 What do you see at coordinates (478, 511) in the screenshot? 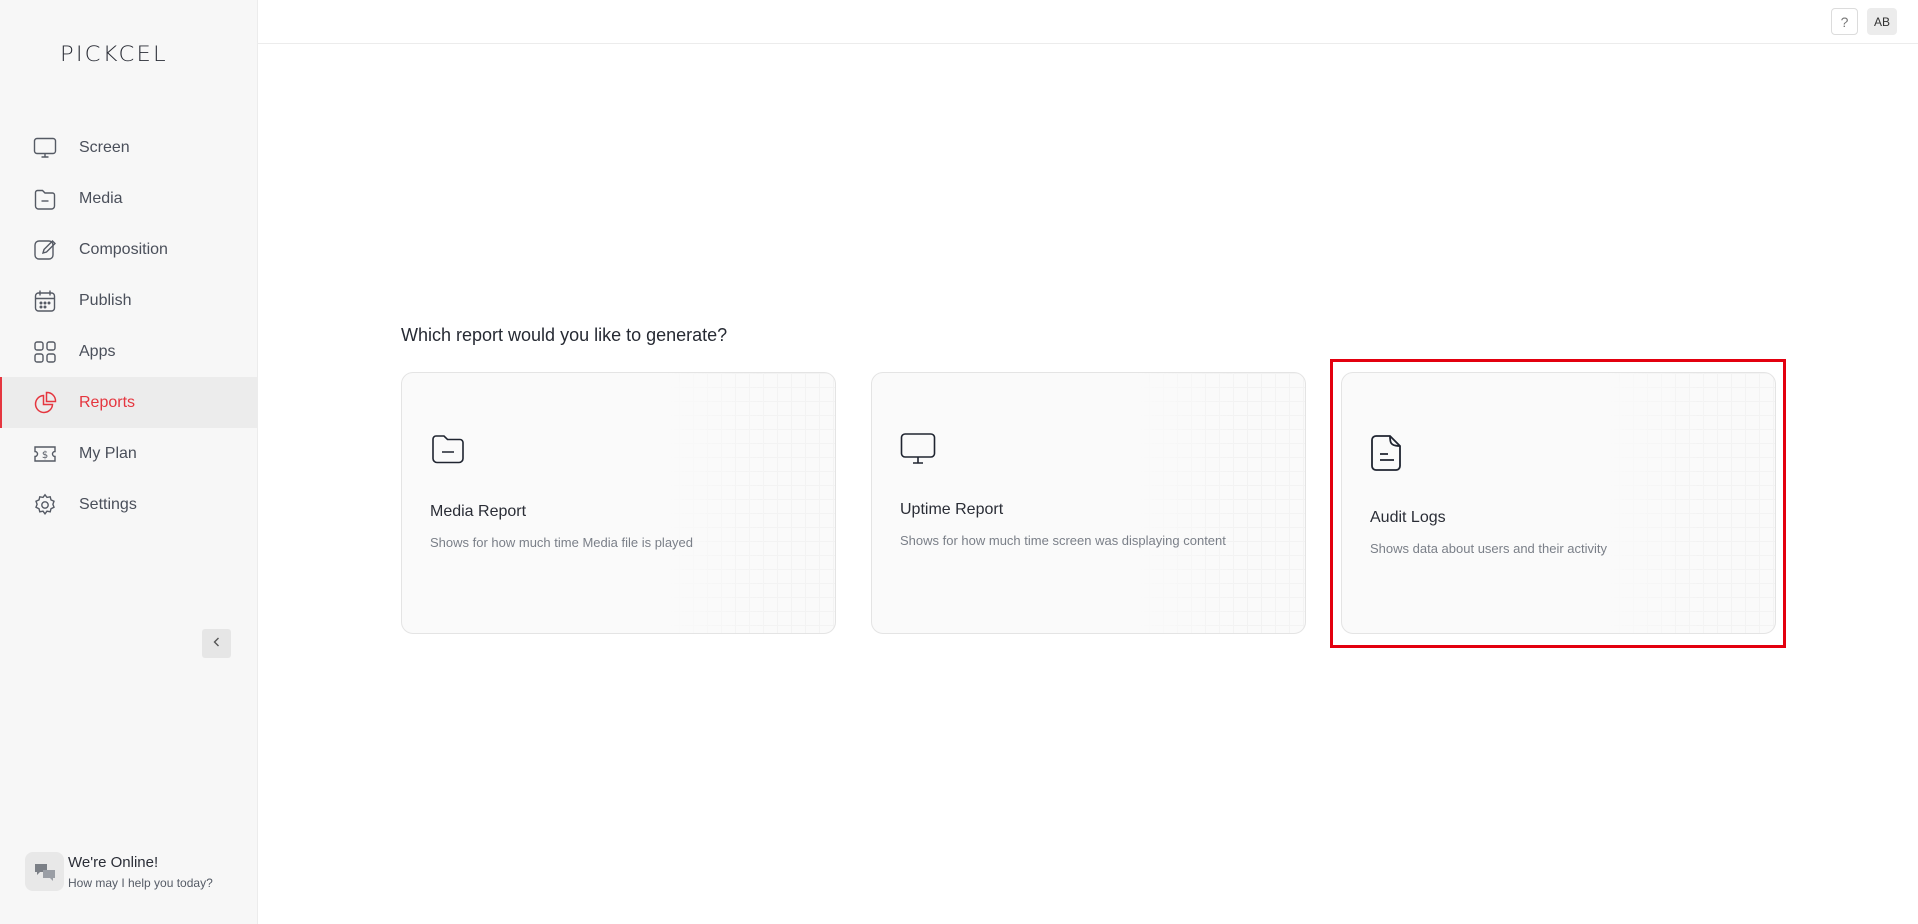
I see `card-title: Media Report` at bounding box center [478, 511].